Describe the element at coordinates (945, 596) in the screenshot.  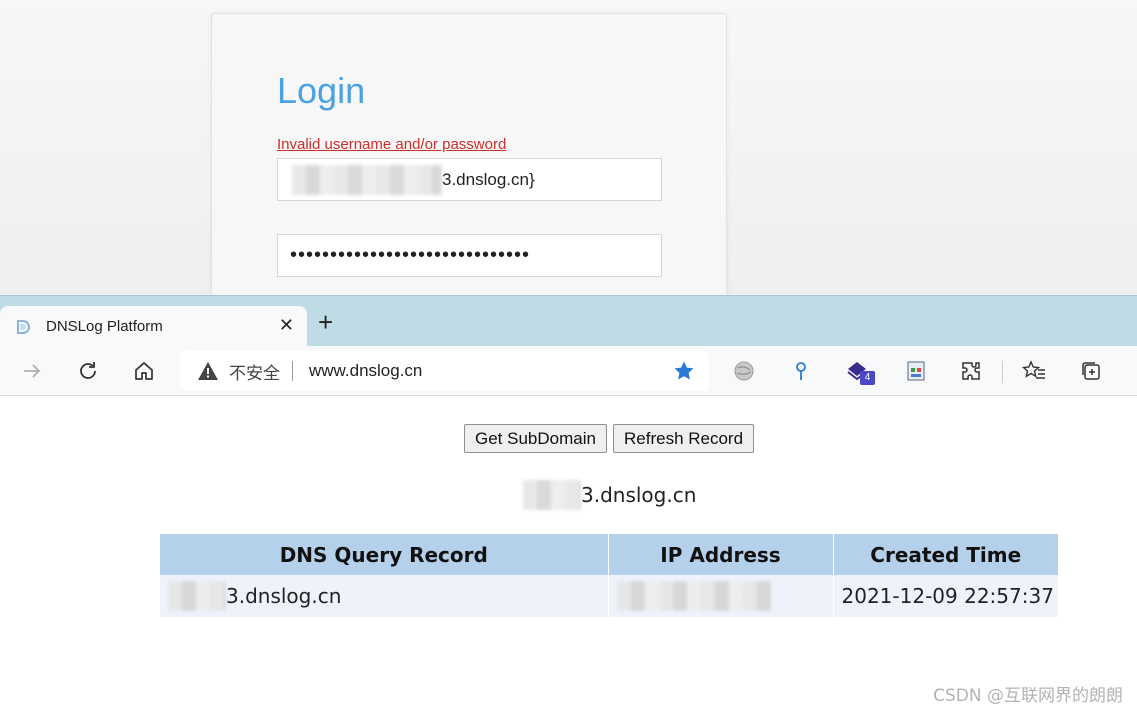
I see `cell-created-time: 2021-12-09 22:57:37` at that location.